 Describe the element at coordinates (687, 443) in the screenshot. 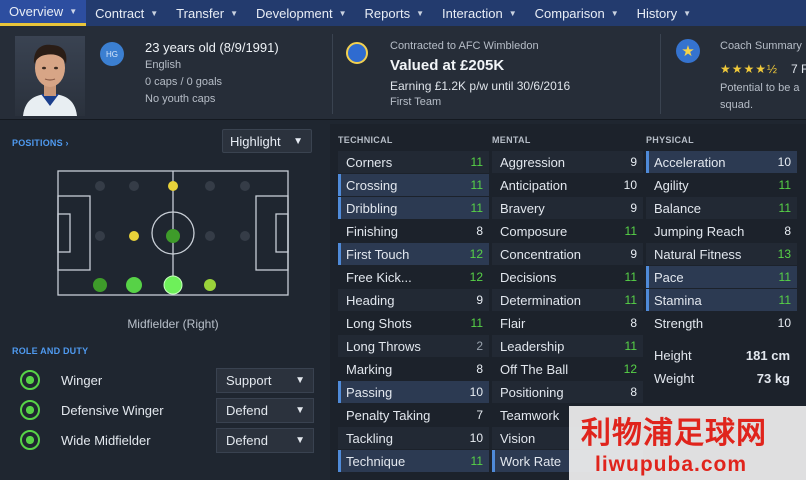

I see `watermark-overlay: 利物浦足球网 liwupuba.com` at that location.